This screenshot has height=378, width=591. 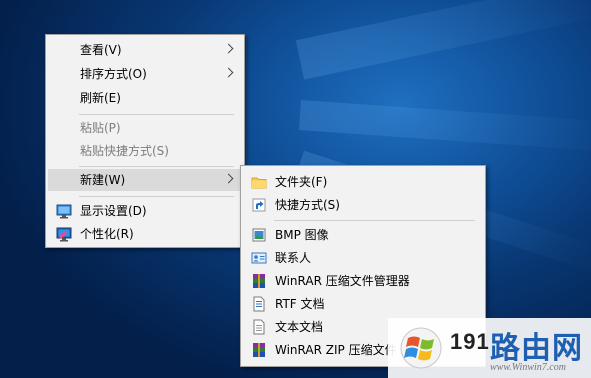 What do you see at coordinates (421, 348) in the screenshot?
I see `windows-logo-icon` at bounding box center [421, 348].